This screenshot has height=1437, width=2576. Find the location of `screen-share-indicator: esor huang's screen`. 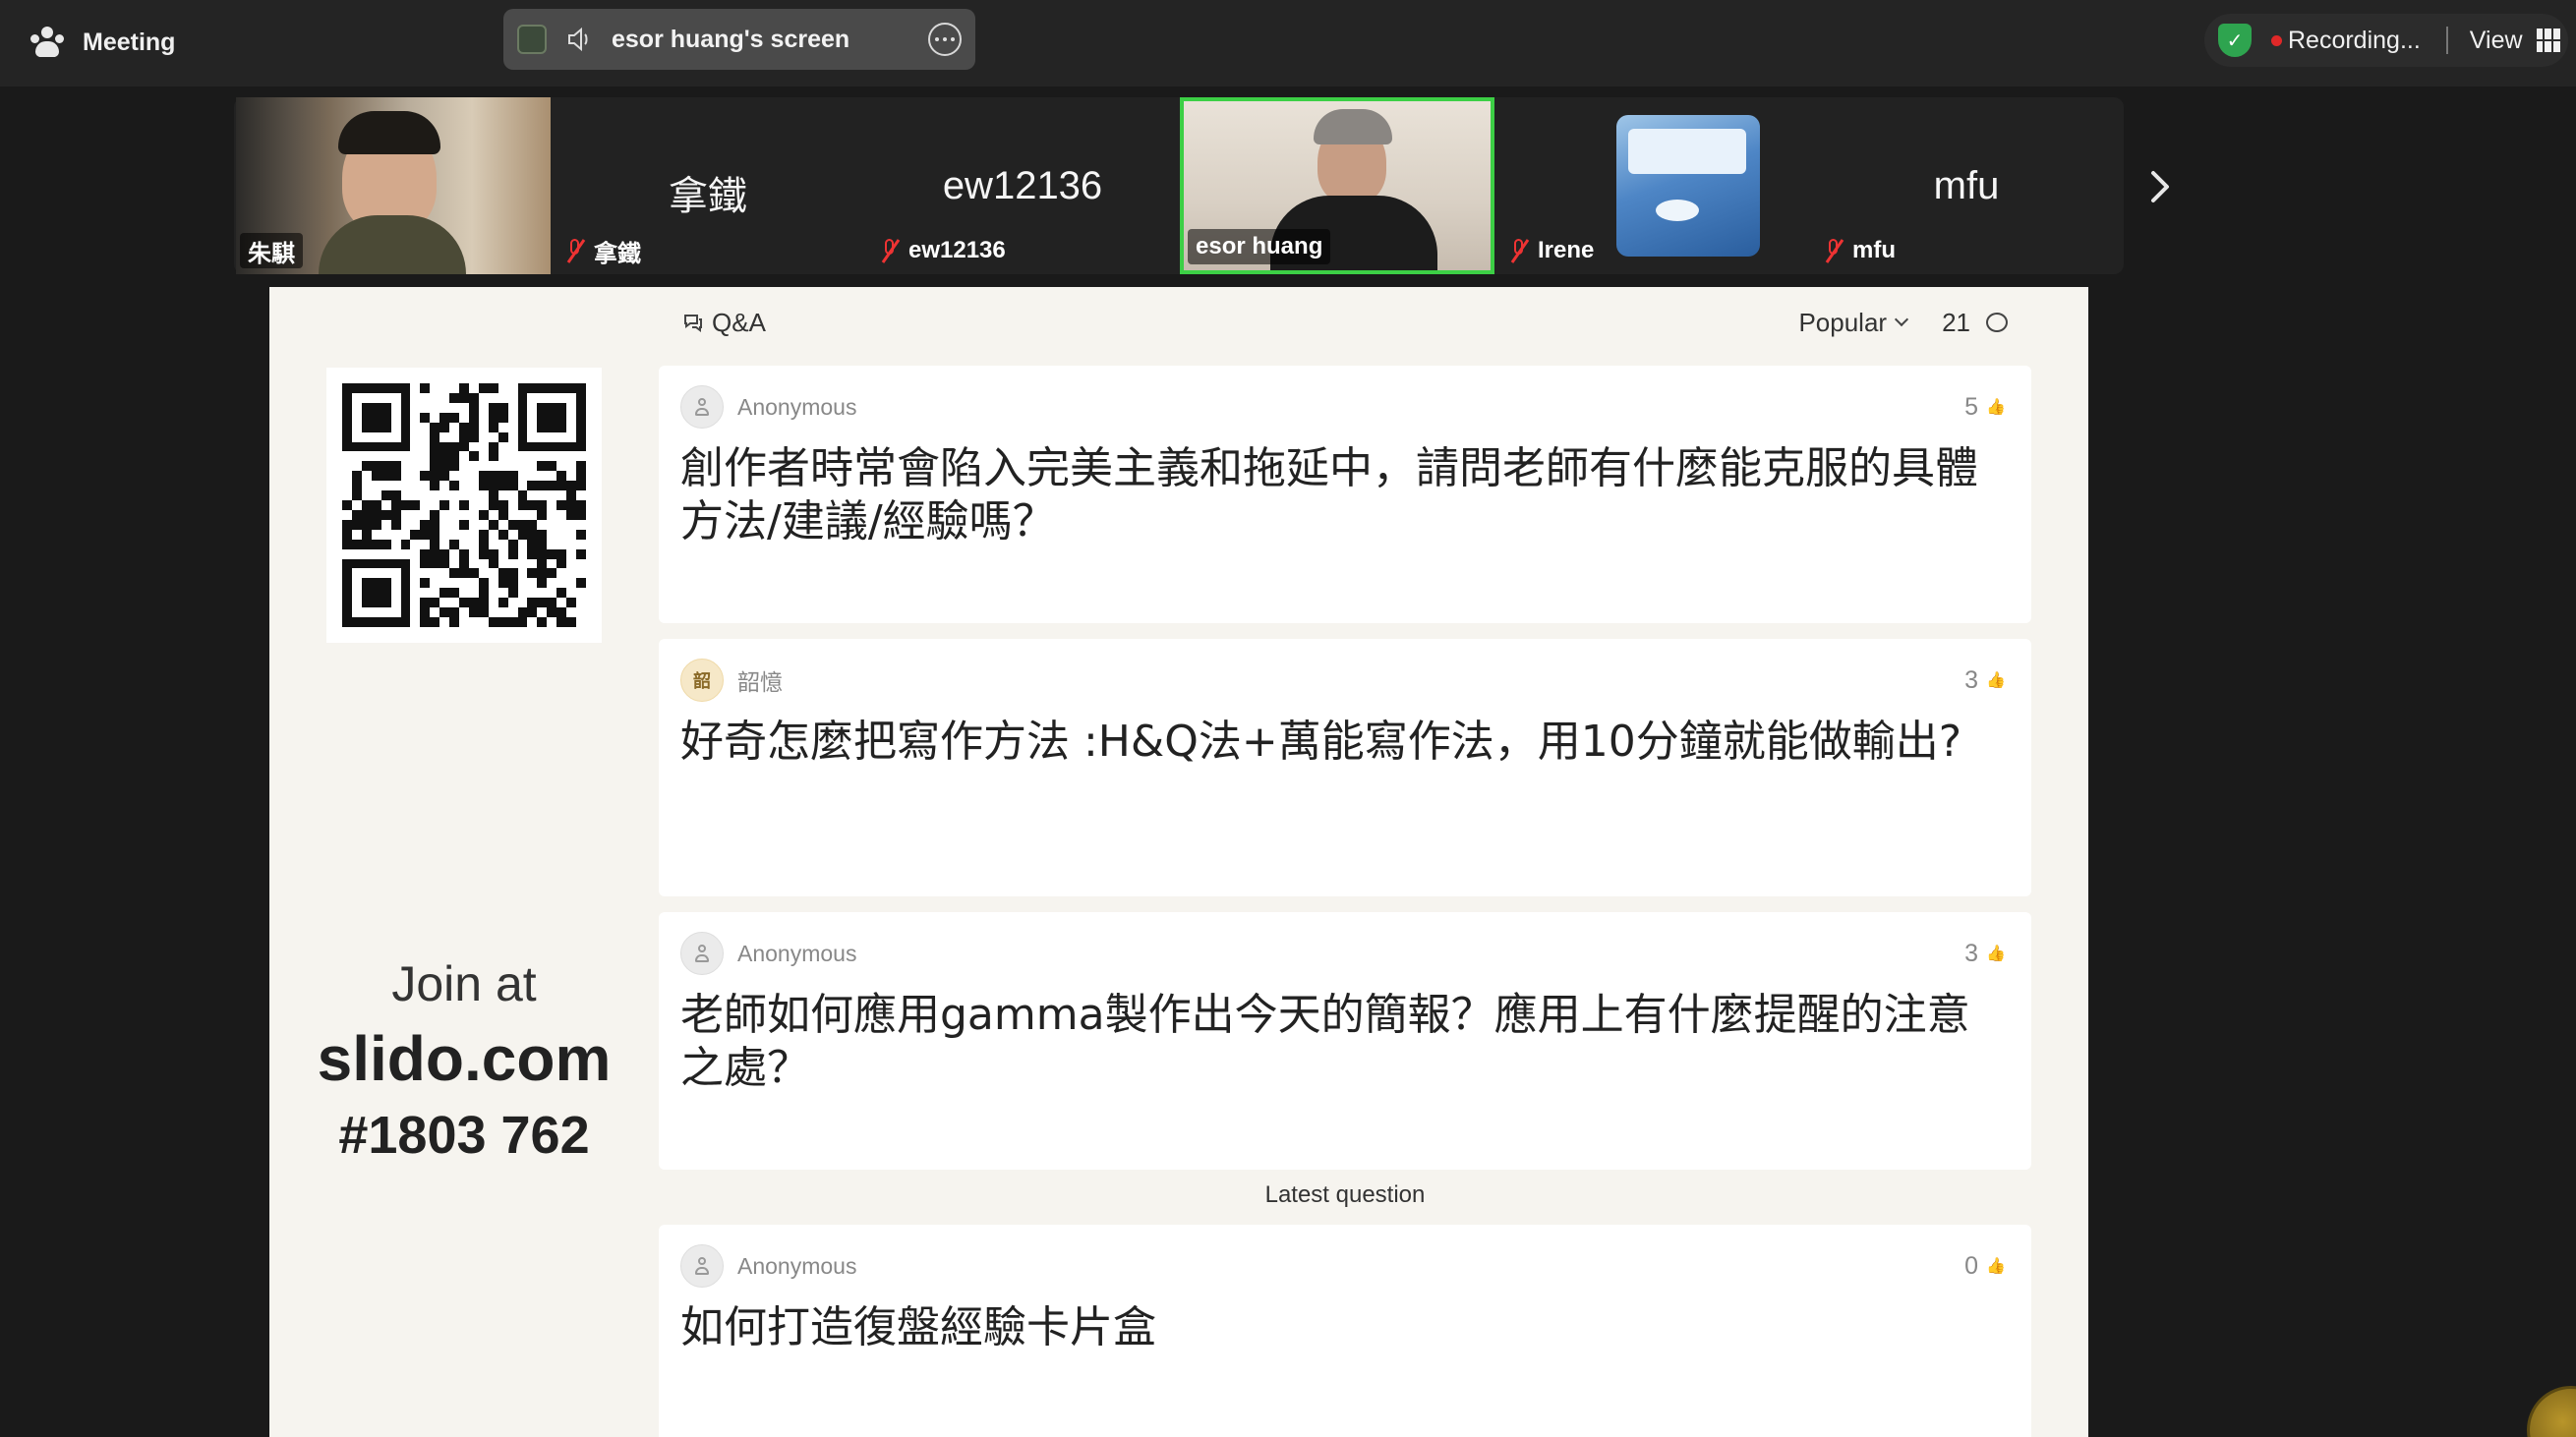

screen-share-indicator: esor huang's screen is located at coordinates (739, 39).